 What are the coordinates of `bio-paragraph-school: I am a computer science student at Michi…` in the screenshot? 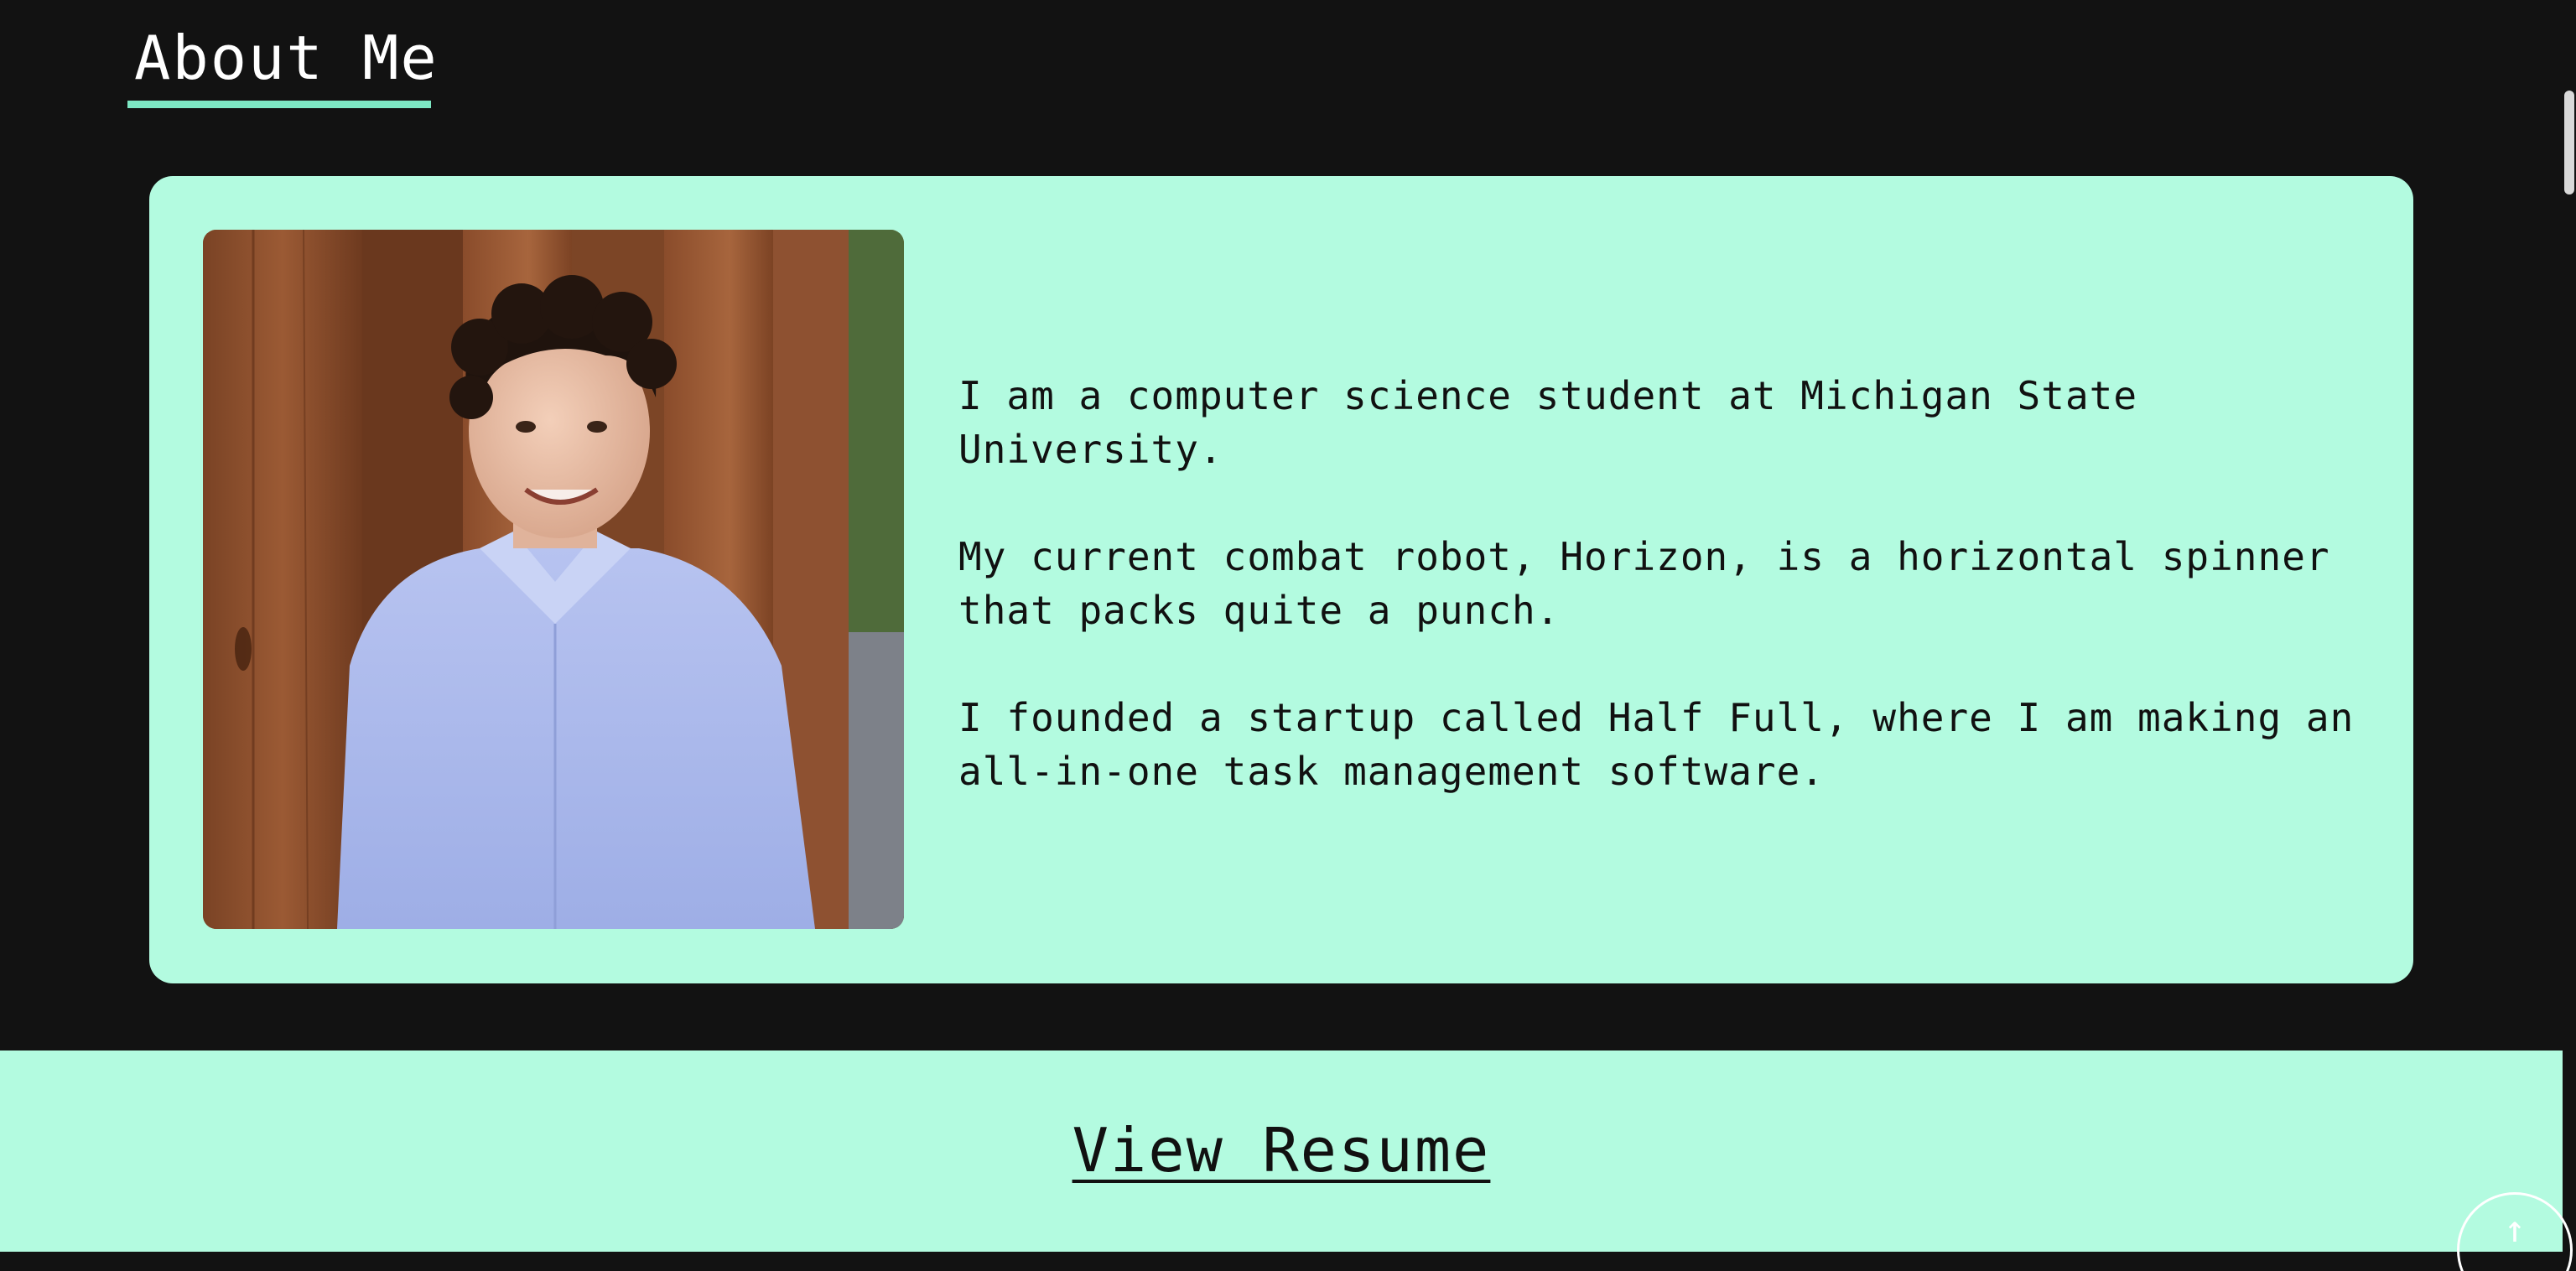 It's located at (1548, 423).